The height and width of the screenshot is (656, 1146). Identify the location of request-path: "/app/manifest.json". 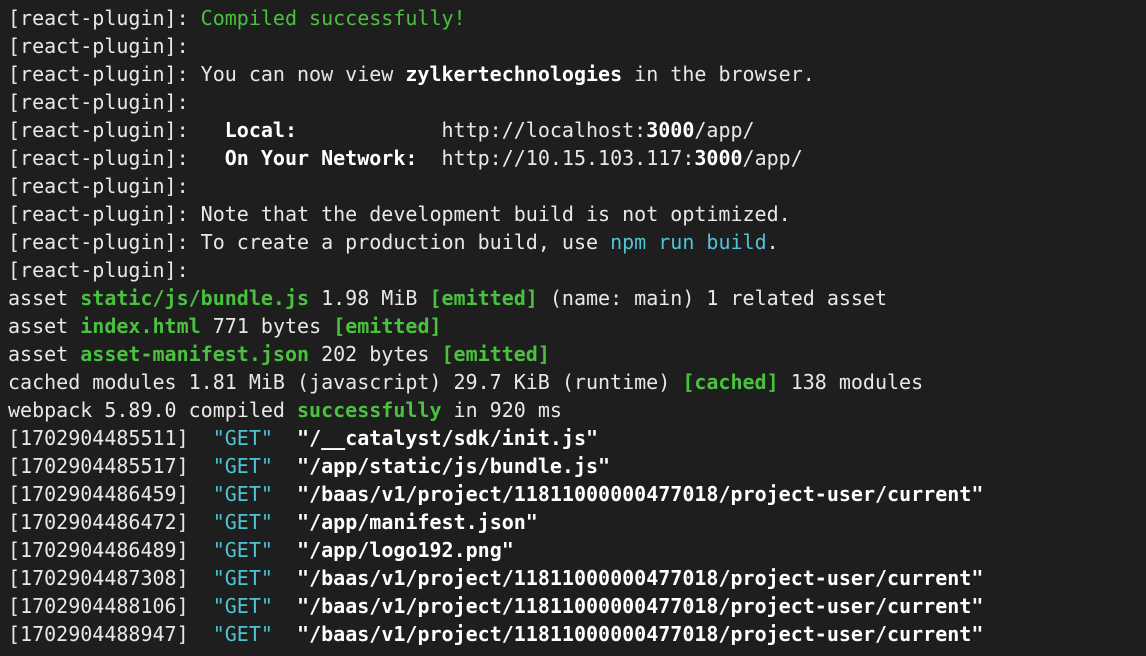
(417, 522).